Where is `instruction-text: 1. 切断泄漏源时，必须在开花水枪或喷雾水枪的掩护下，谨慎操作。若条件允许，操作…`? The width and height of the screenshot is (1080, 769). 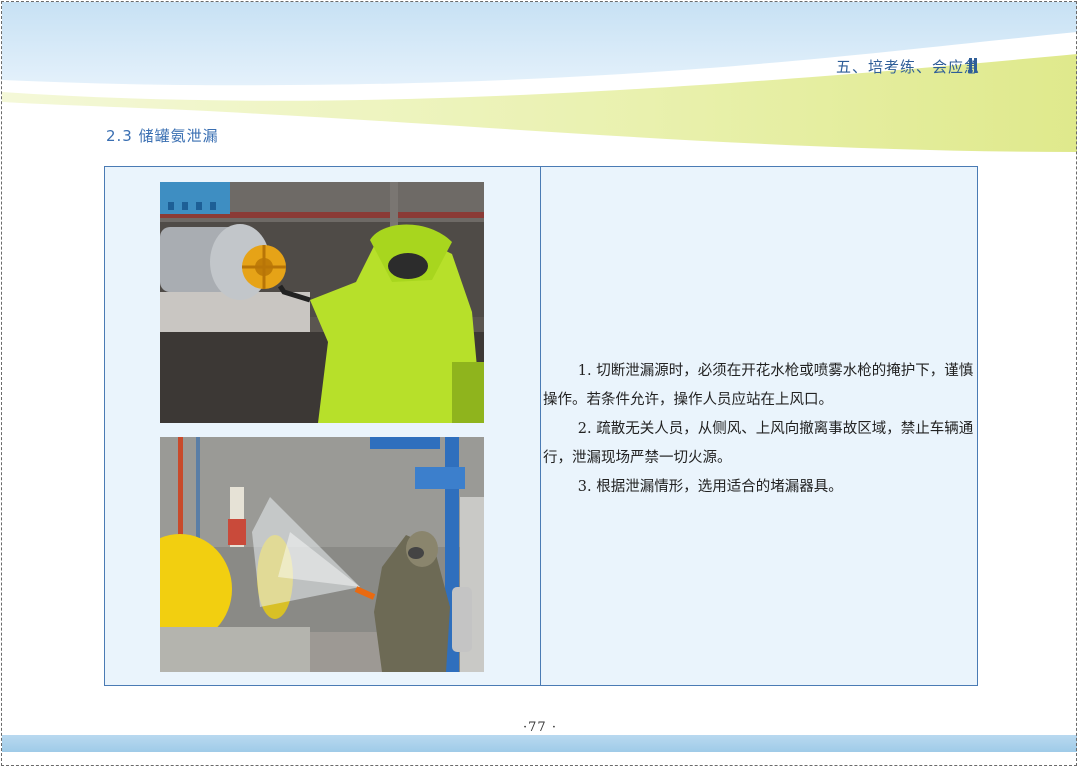
instruction-text: 1. 切断泄漏源时，必须在开花水枪或喷雾水枪的掩护下，谨慎操作。若条件允许，操作… is located at coordinates (759, 429).